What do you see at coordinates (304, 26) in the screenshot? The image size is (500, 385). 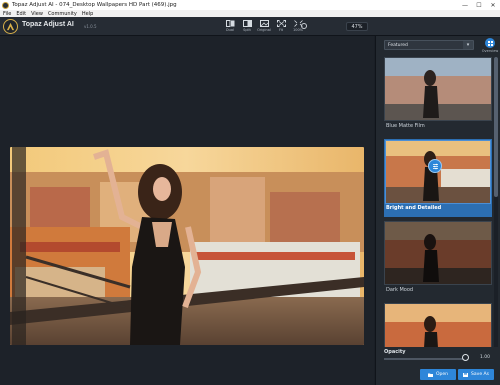 I see `compare-toggle-icon` at bounding box center [304, 26].